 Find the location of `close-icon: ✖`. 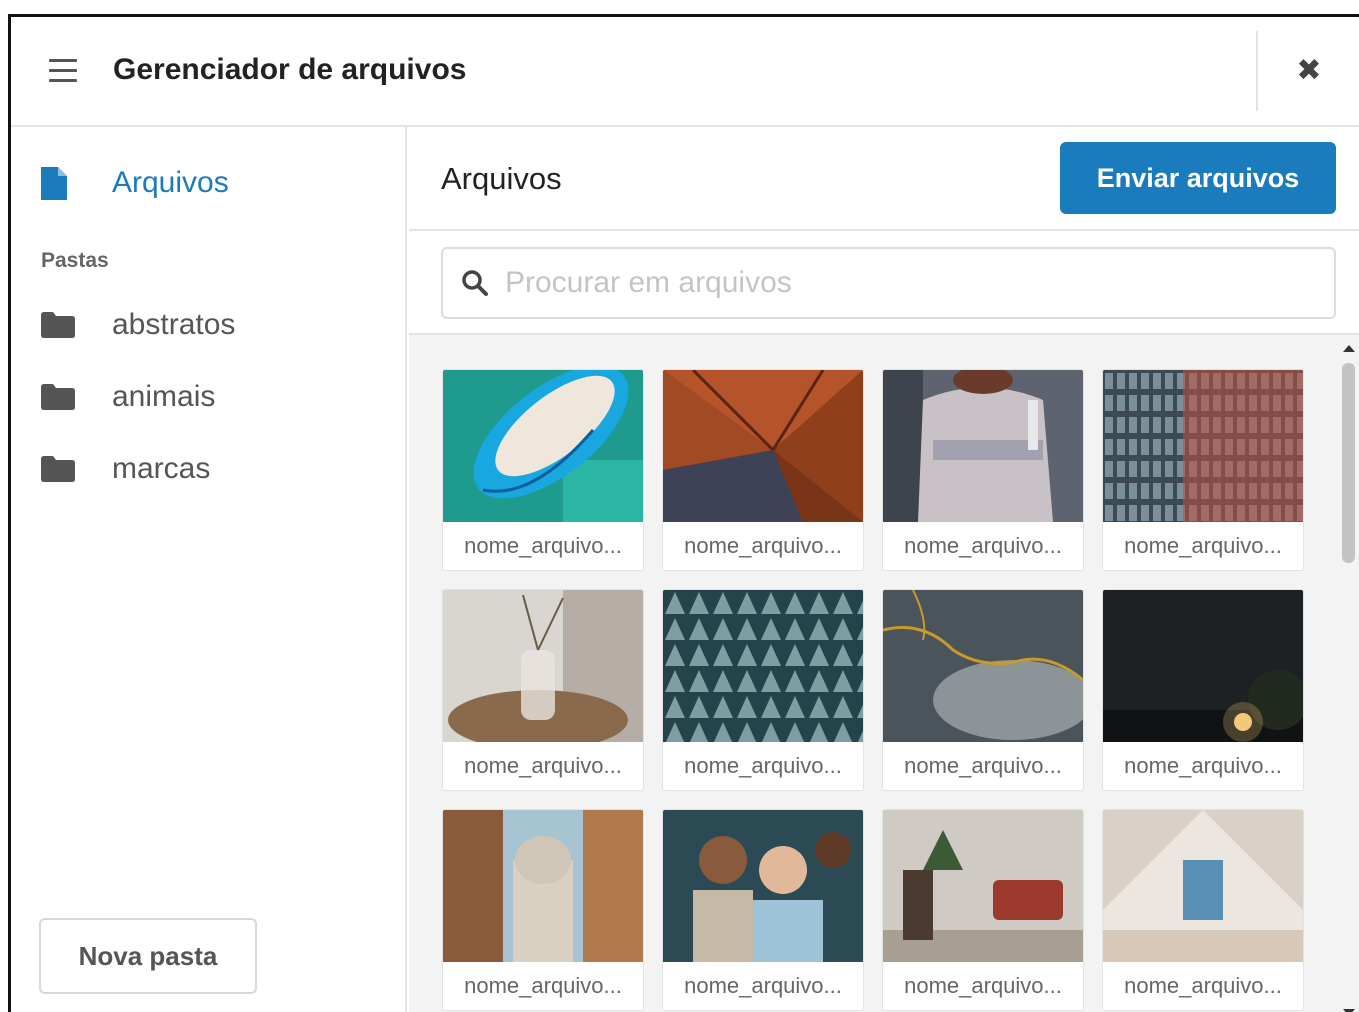

close-icon: ✖ is located at coordinates (1309, 71).